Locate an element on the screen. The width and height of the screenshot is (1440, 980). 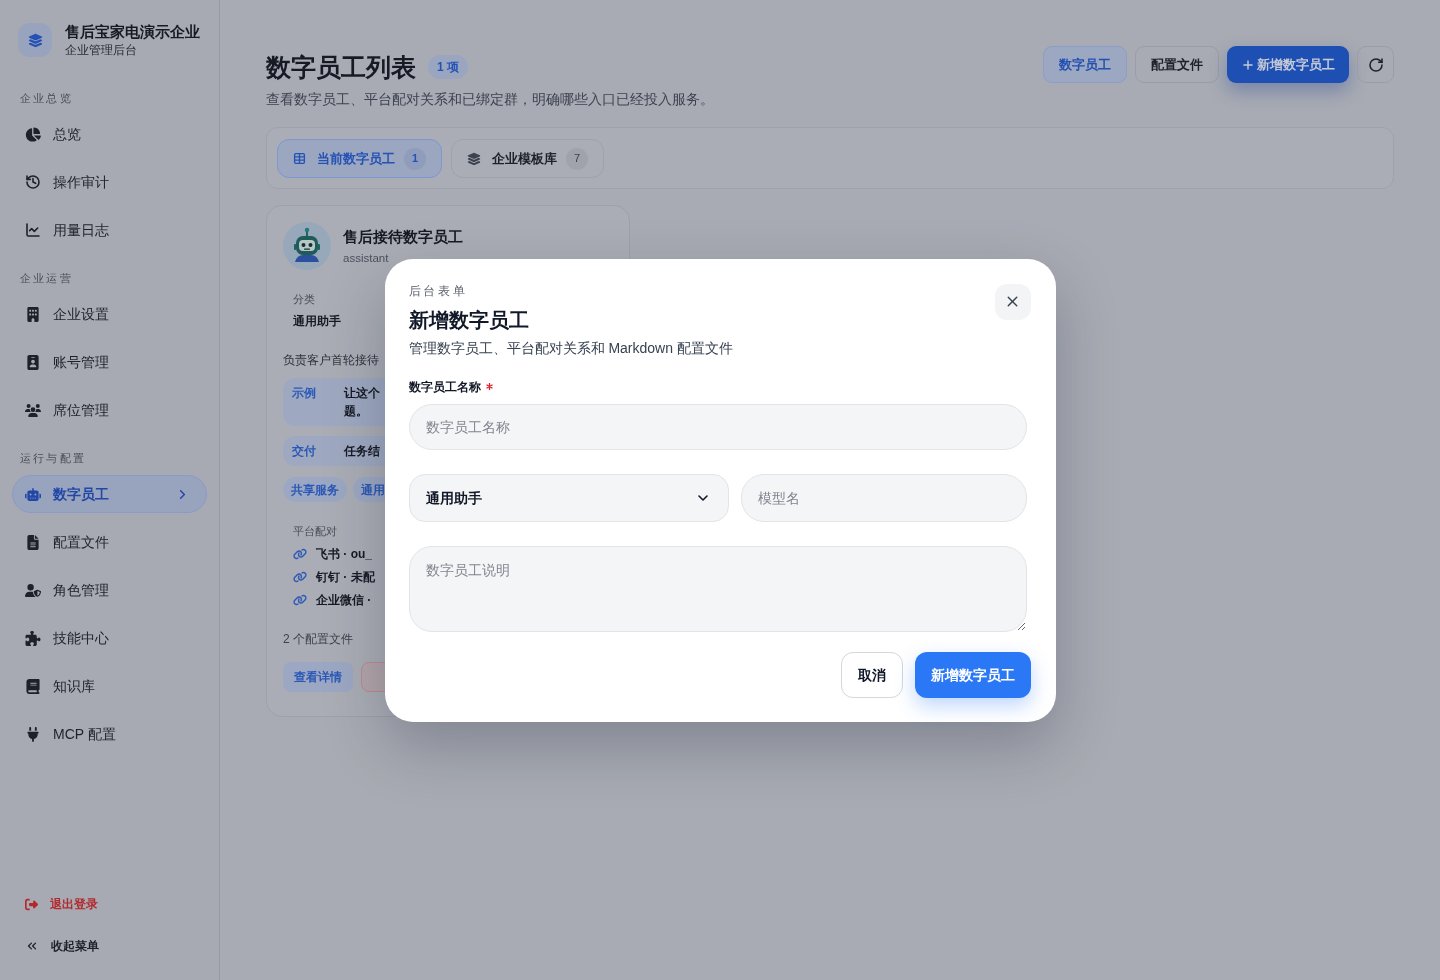
dialog-description: 管理数字员工、平台配对关系和 Markdown 配置文件 is located at coordinates (570, 348).